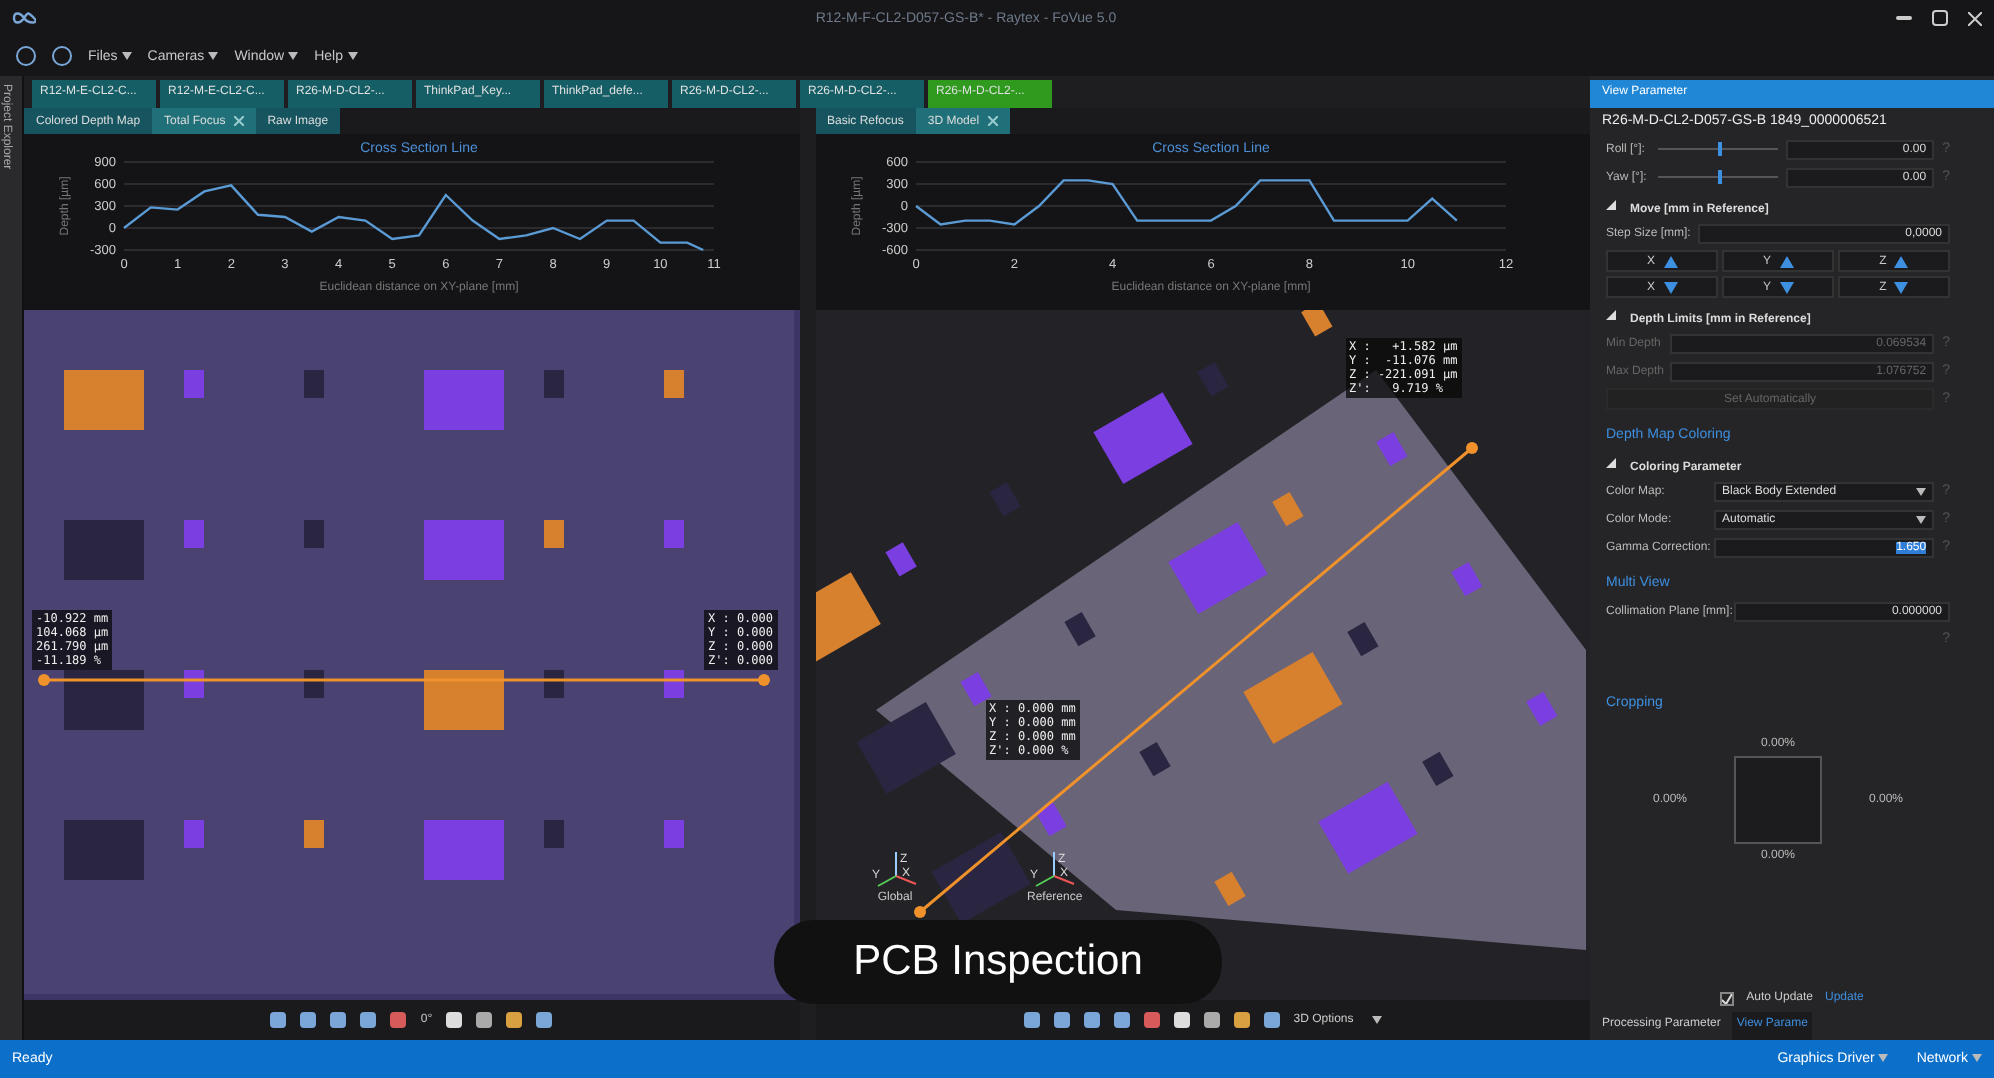 The image size is (1994, 1078). Describe the element at coordinates (1727, 998) in the screenshot. I see `checkbox` at that location.